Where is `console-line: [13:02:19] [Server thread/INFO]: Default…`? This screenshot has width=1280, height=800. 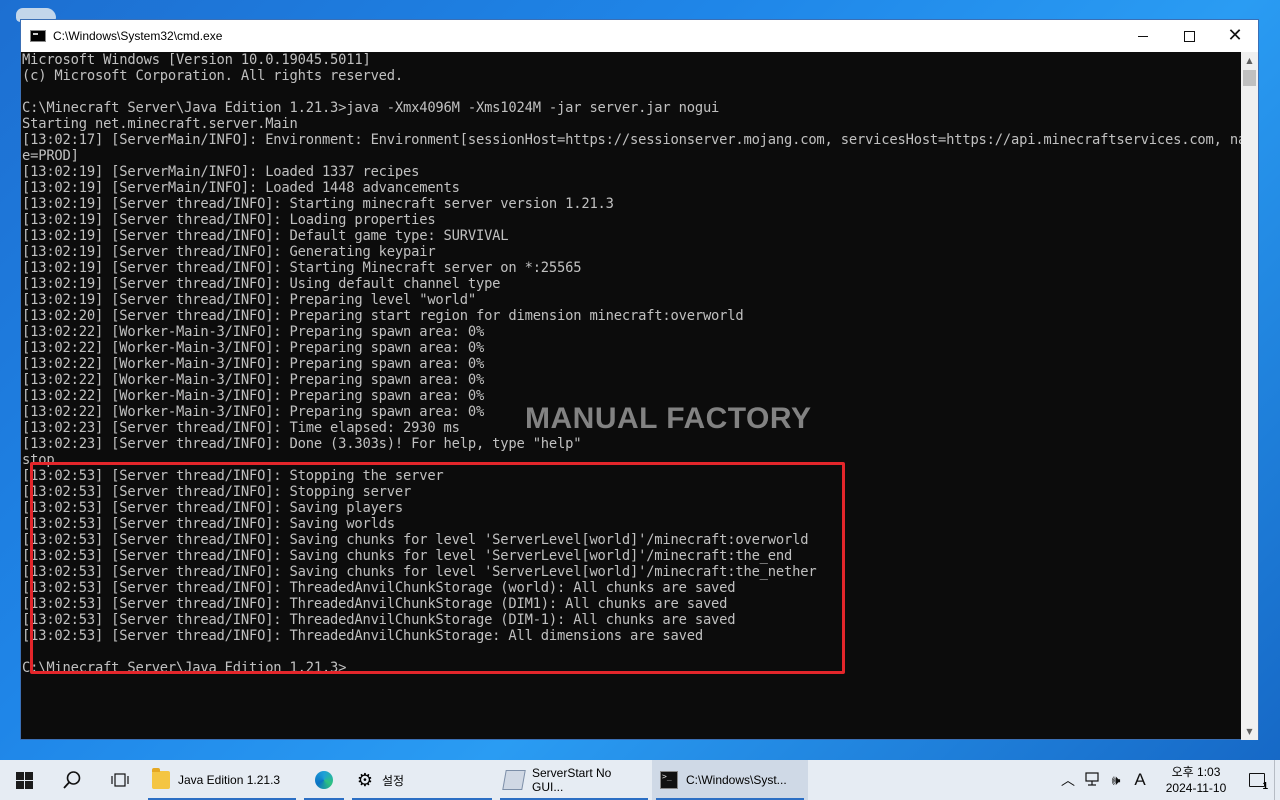 console-line: [13:02:19] [Server thread/INFO]: Default… is located at coordinates (265, 236).